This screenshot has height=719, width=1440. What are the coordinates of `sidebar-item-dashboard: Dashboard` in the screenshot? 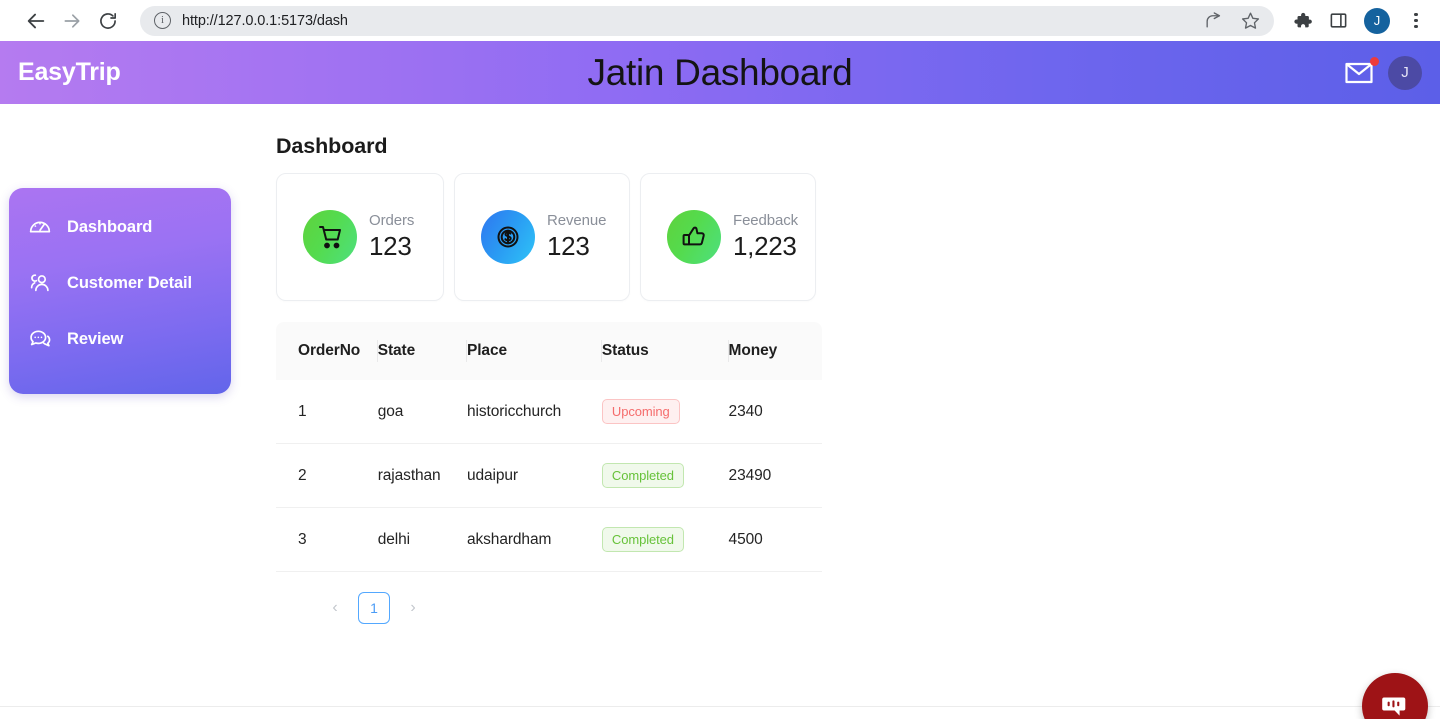 It's located at (120, 227).